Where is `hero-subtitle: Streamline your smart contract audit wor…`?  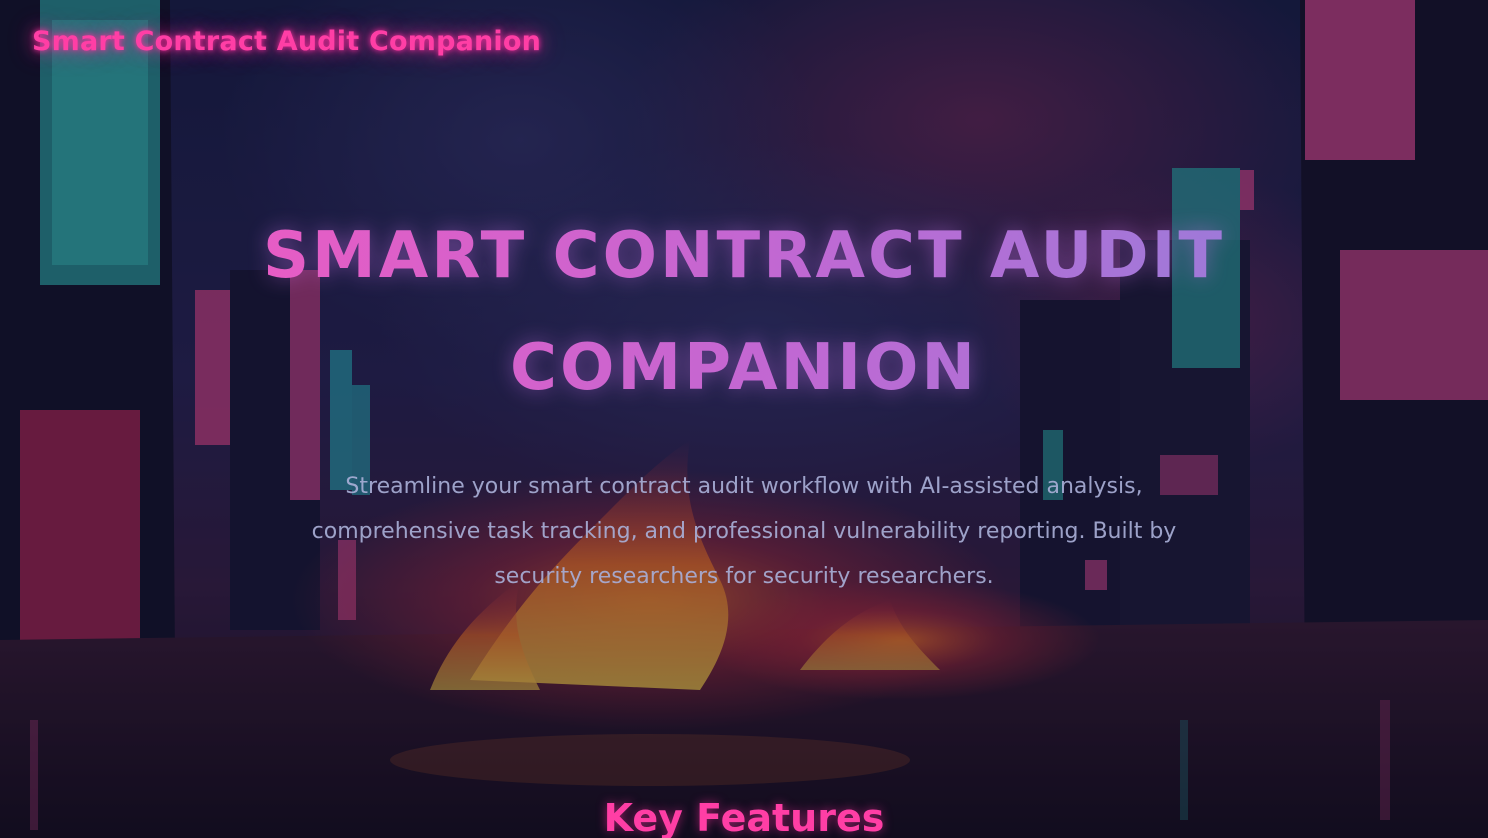
hero-subtitle: Streamline your smart contract audit wor… is located at coordinates (744, 531).